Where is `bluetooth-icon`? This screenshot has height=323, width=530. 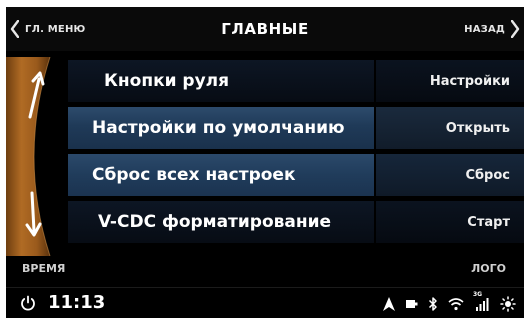
bluetooth-icon is located at coordinates (433, 304).